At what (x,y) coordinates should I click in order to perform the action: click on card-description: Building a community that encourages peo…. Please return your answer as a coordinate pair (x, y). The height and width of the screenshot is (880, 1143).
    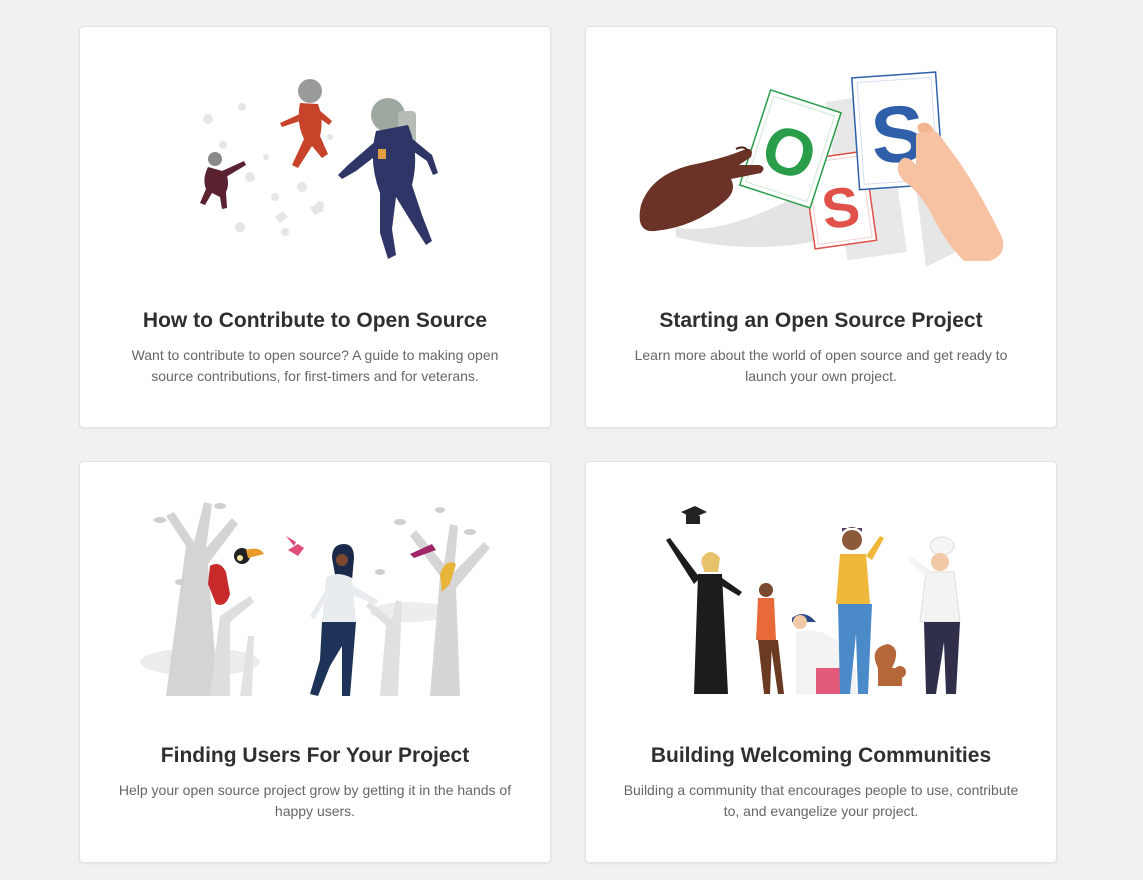
    Looking at the image, I should click on (821, 800).